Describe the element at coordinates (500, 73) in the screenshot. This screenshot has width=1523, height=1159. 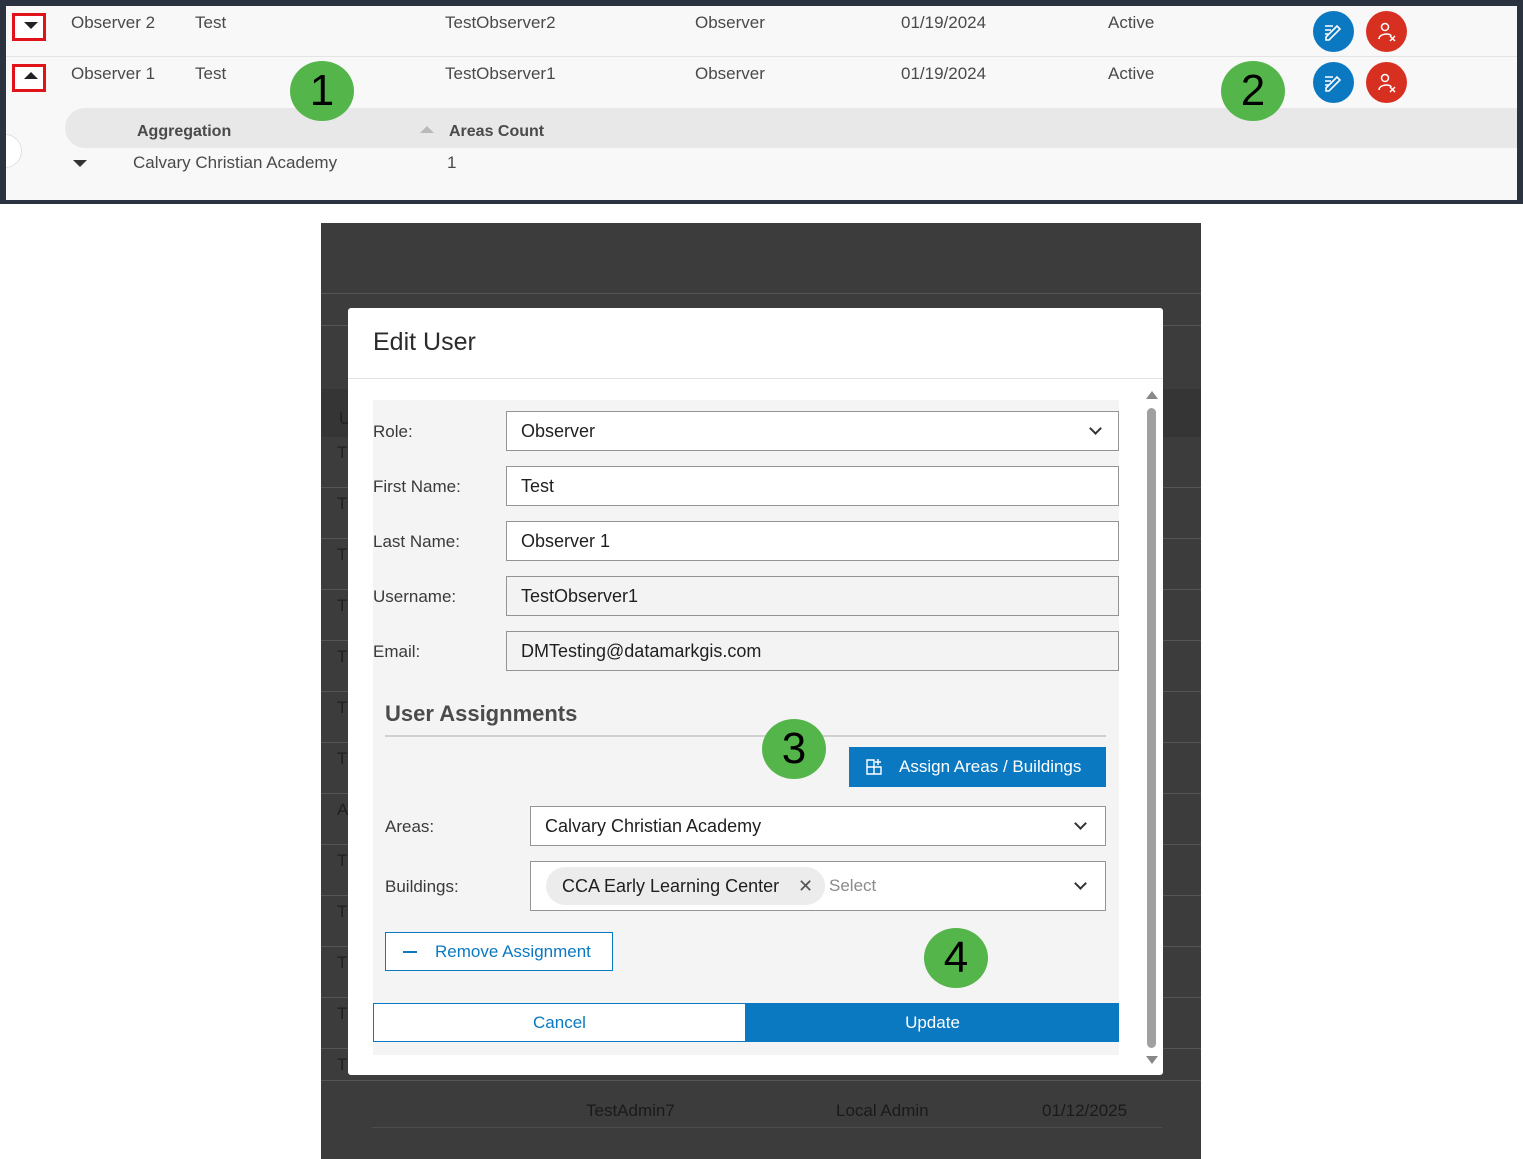
I see `cell-username: TestObserver1` at that location.